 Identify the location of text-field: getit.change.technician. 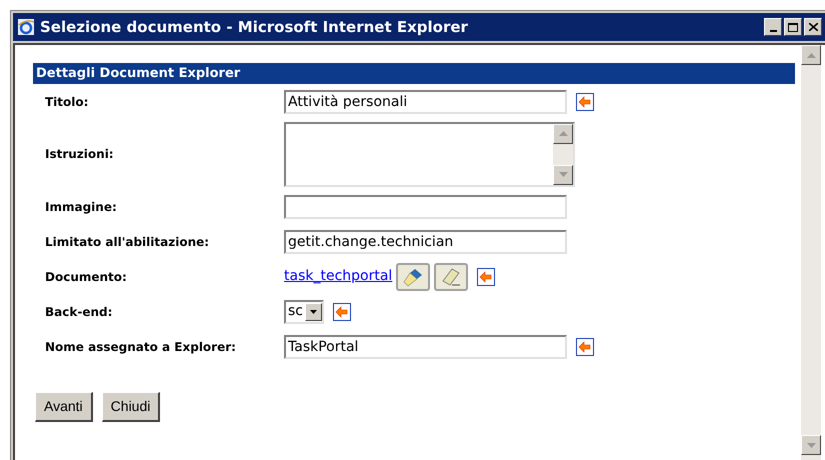
(425, 242).